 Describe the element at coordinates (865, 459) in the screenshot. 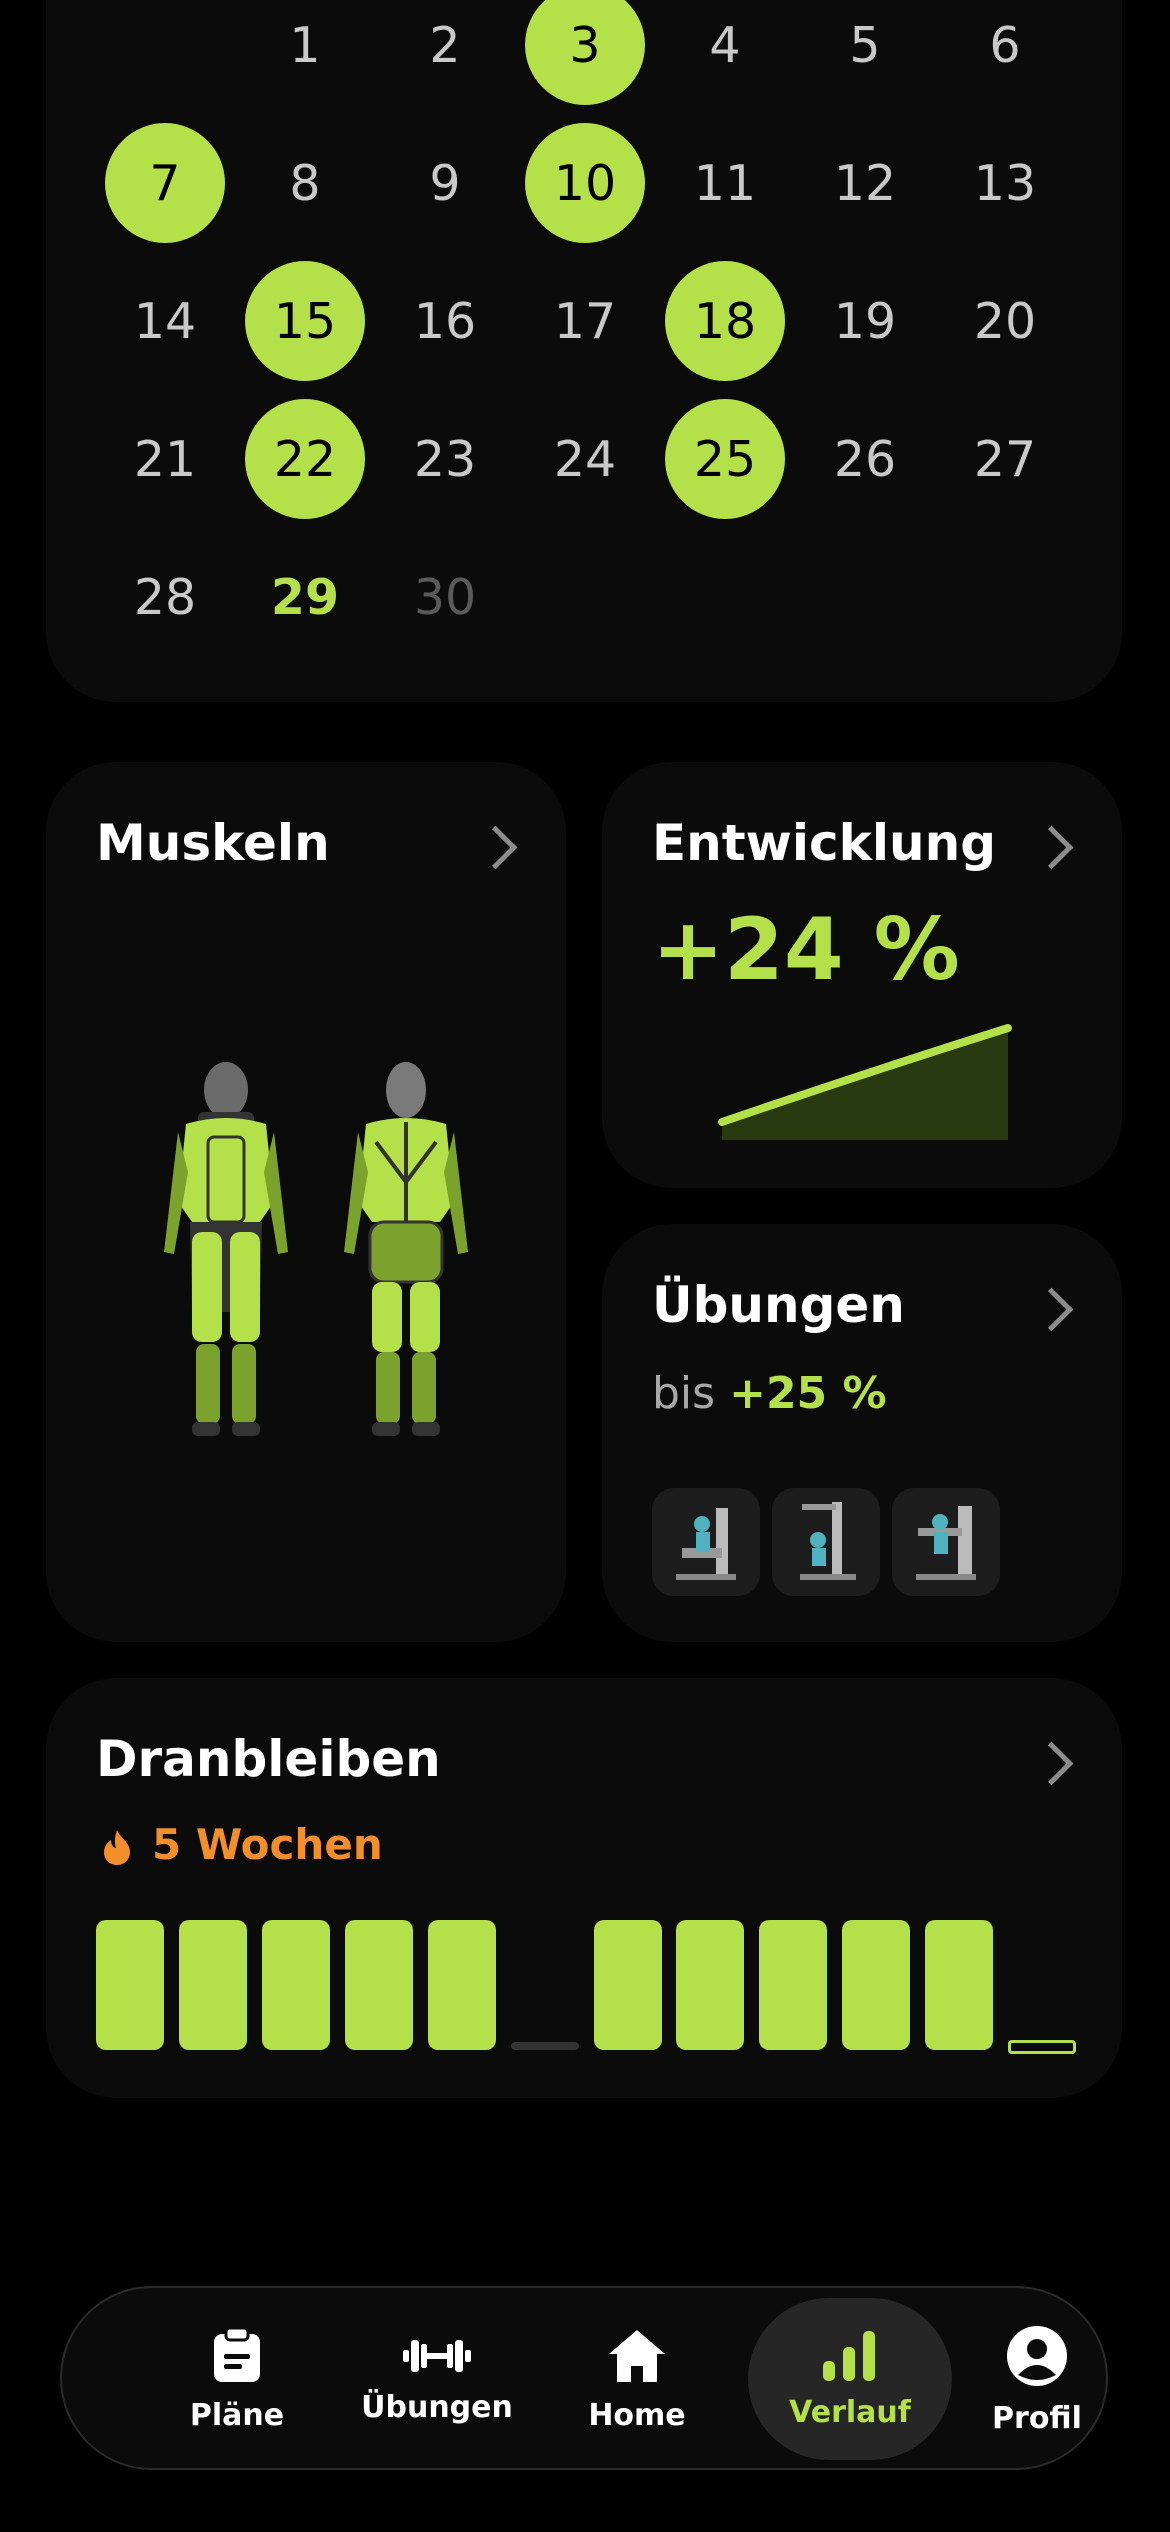

I see `calendar-day: 26` at that location.